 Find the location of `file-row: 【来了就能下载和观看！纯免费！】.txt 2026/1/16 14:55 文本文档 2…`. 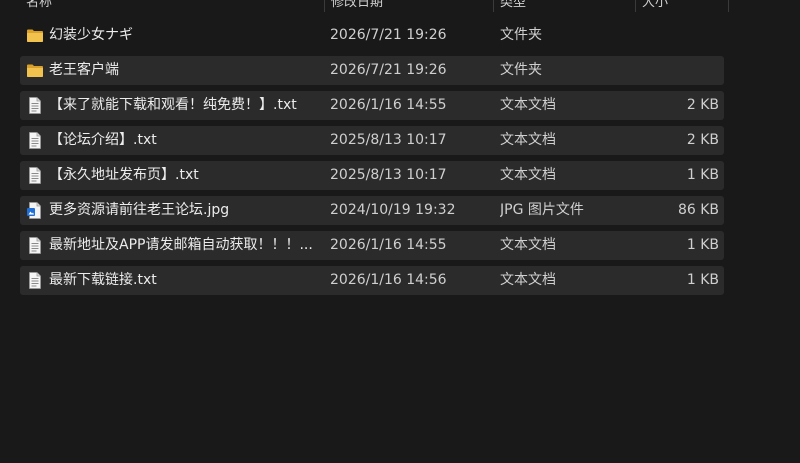

file-row: 【来了就能下载和观看！纯免费！】.txt 2026/1/16 14:55 文本文档 2… is located at coordinates (372, 105).